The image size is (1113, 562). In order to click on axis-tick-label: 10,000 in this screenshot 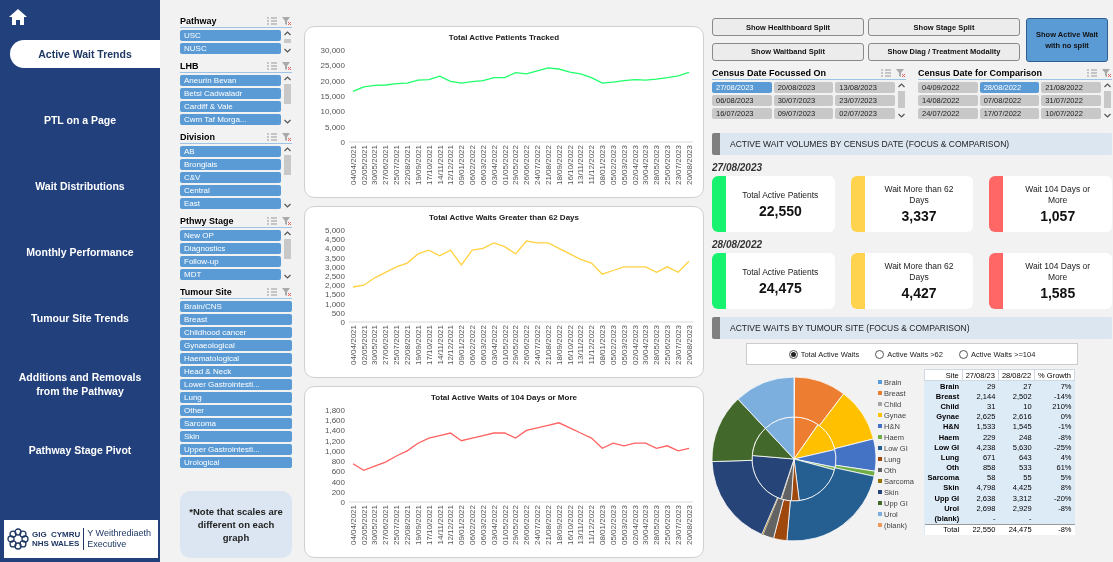, I will do `click(332, 112)`.